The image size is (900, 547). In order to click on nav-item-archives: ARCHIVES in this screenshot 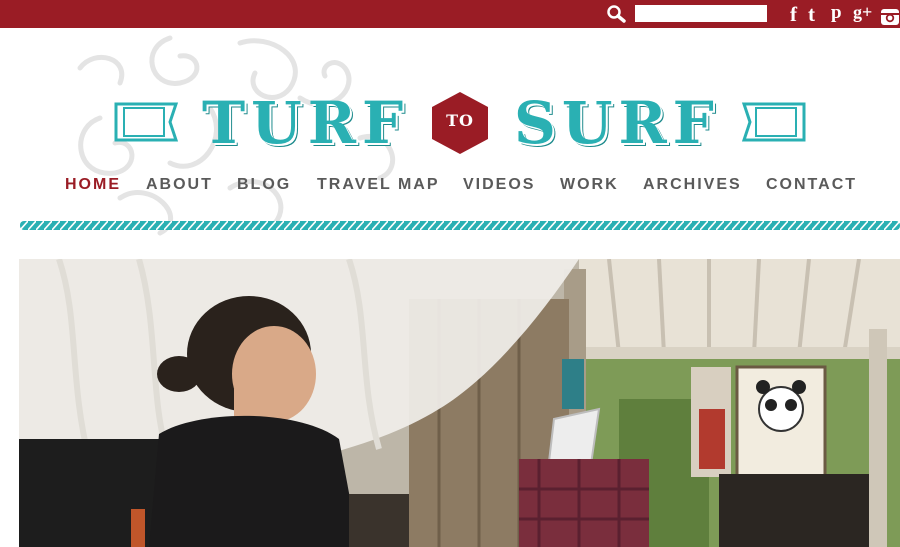, I will do `click(692, 185)`.